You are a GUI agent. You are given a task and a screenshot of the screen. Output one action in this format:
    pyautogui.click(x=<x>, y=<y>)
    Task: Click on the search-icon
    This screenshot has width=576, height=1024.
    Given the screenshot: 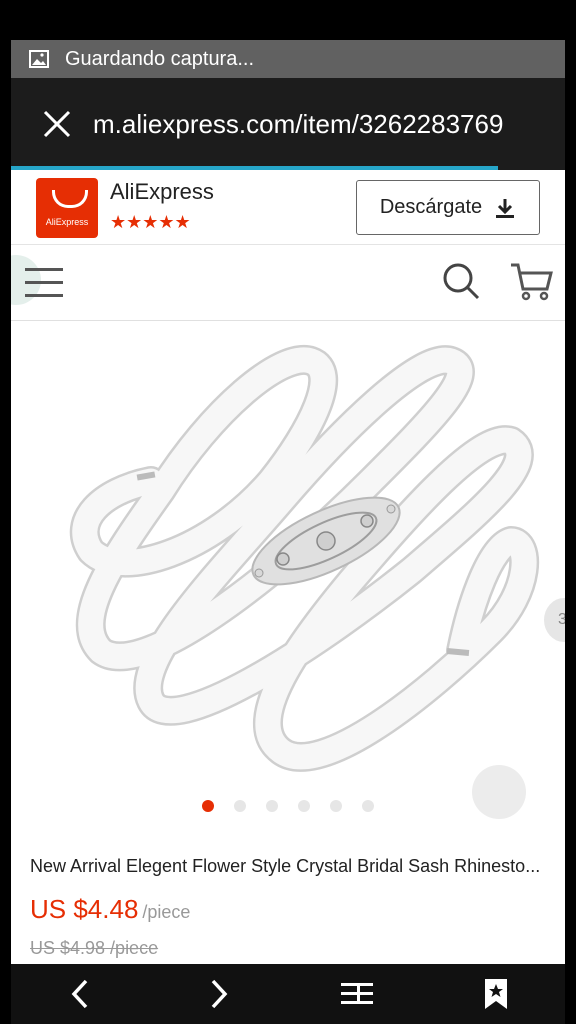 What is the action you would take?
    pyautogui.click(x=461, y=281)
    